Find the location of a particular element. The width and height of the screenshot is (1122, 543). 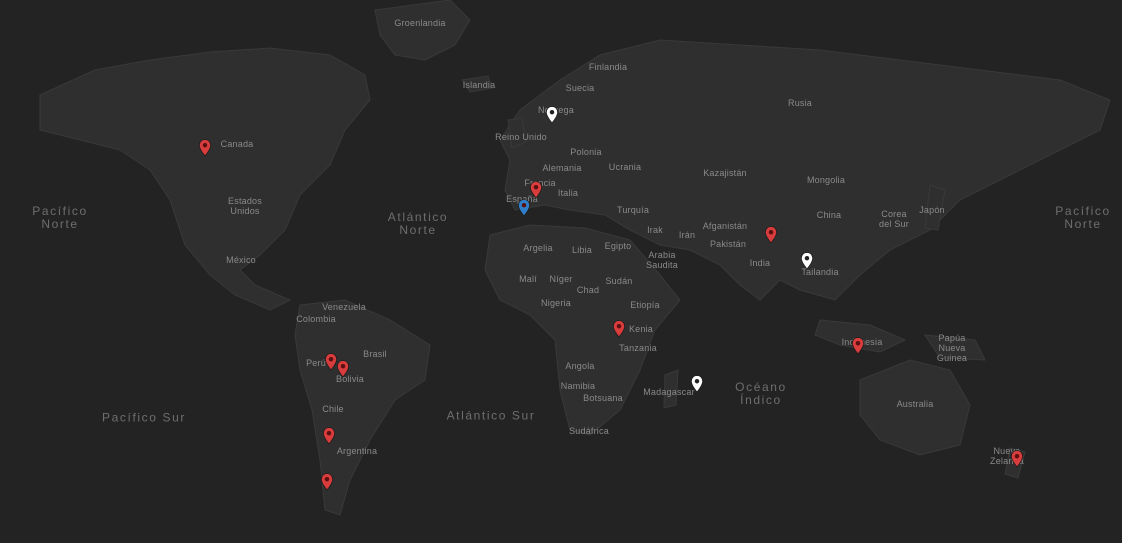

country-label-madagascar: Madagascar is located at coordinates (669, 392).